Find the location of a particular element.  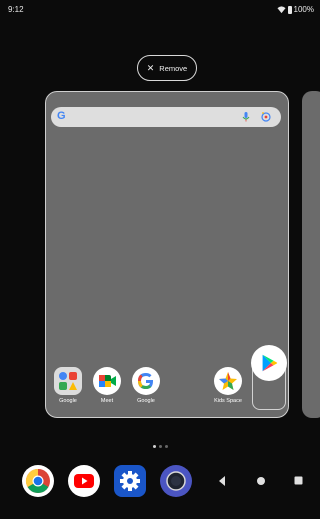

google-search-bar: G is located at coordinates (166, 117).